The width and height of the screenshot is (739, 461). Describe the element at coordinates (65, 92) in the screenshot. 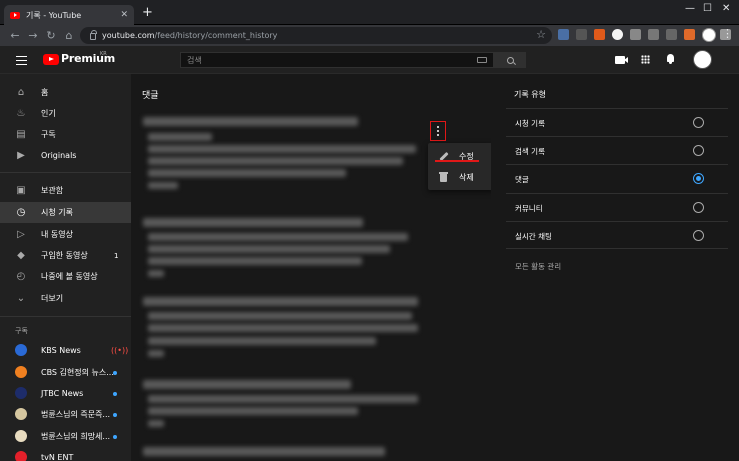

I see `guide-item-home: ⌂ 홈` at that location.